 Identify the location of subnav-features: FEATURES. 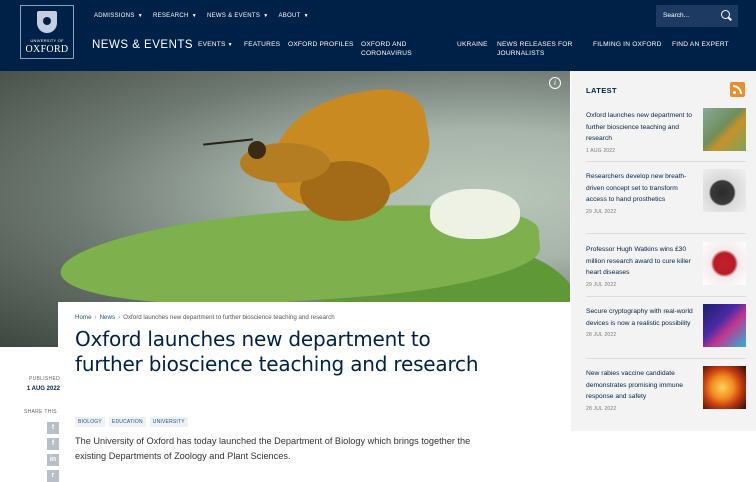
(262, 44).